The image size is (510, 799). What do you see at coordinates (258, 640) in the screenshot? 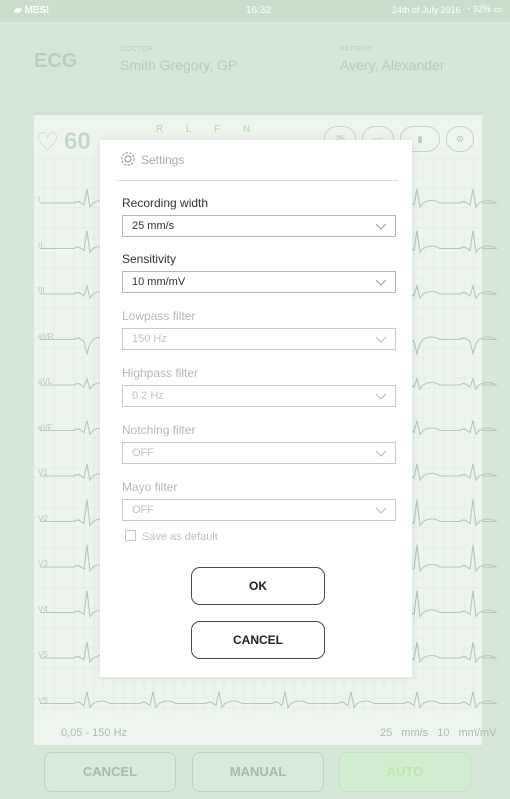
I see `dialog-cancel-button: CANCEL` at bounding box center [258, 640].